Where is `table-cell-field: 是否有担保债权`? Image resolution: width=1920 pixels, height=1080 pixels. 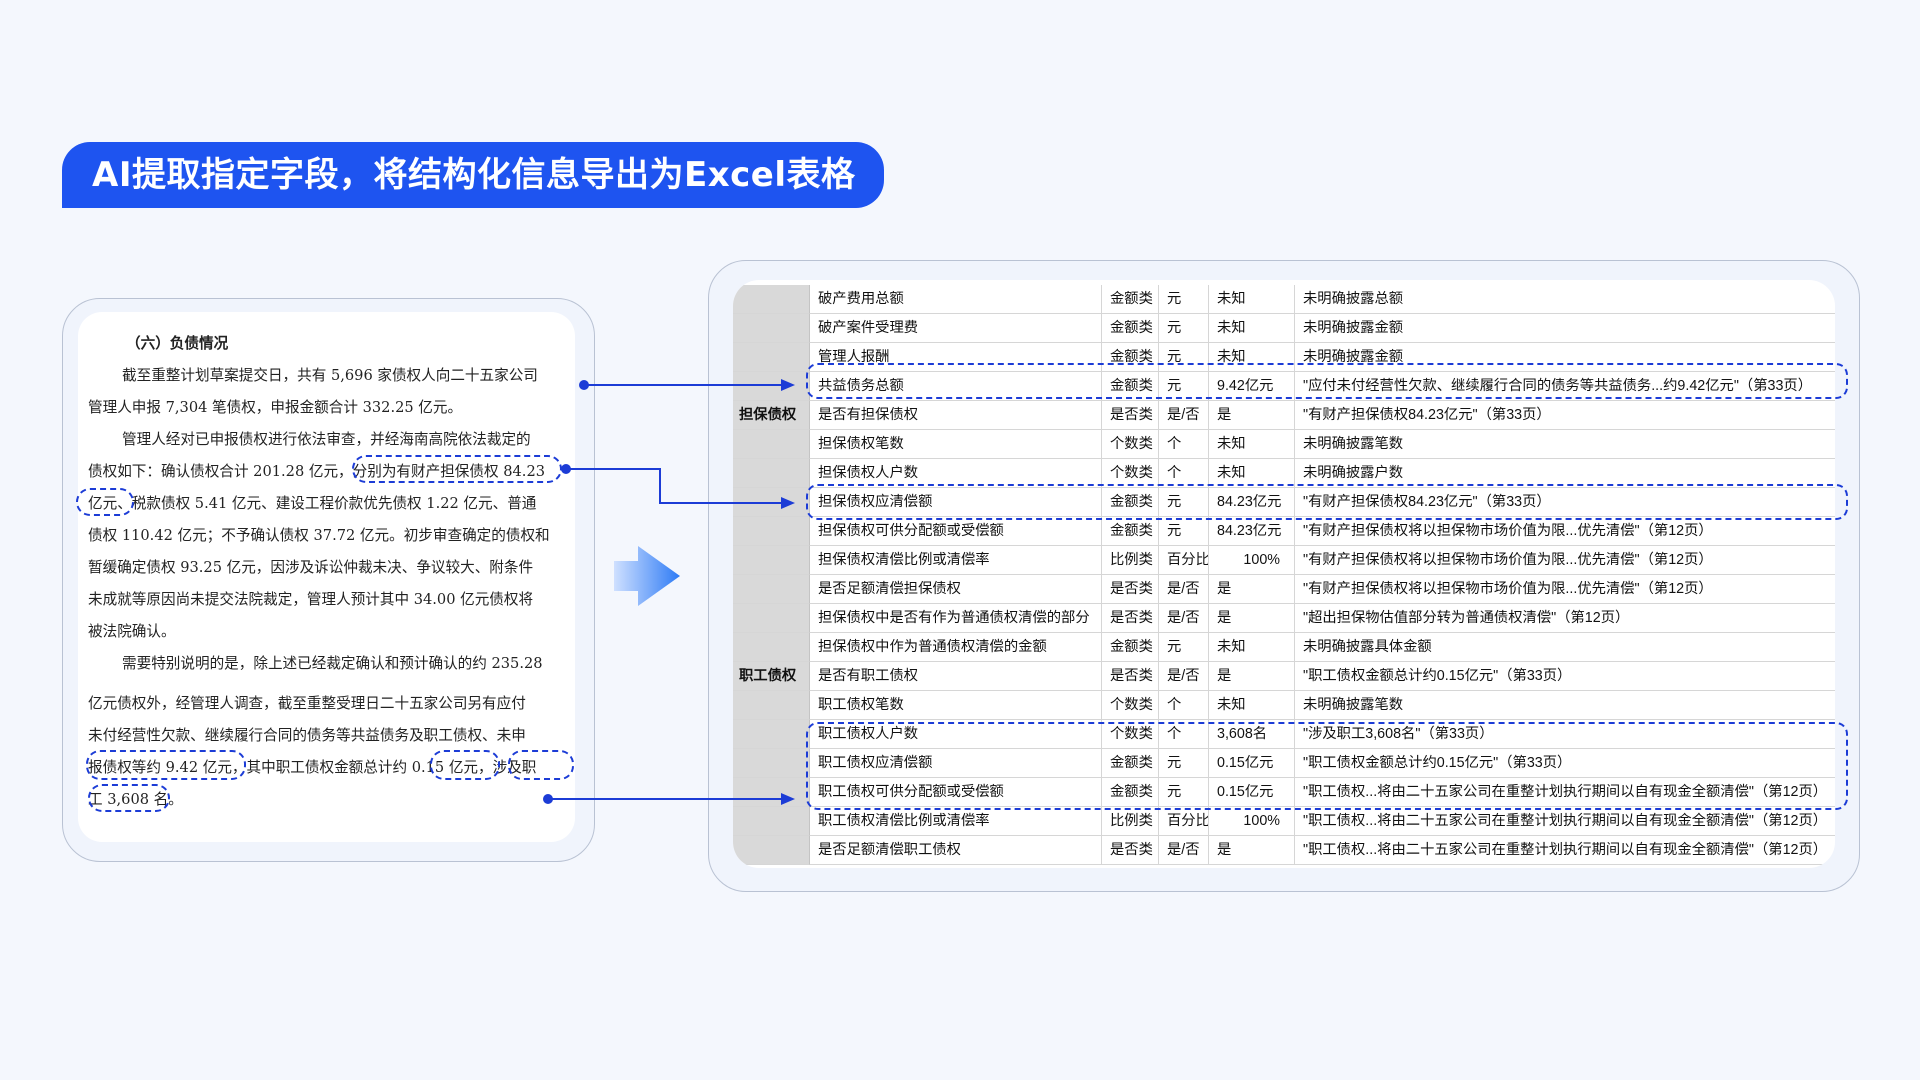
table-cell-field: 是否有担保债权 is located at coordinates (956, 415).